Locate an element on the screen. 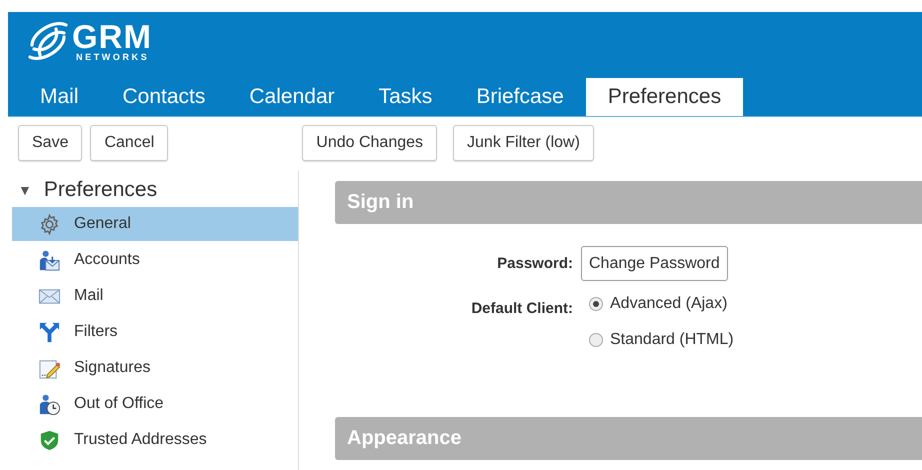 Image resolution: width=922 pixels, height=470 pixels. expand-arrow-icon: ▼ is located at coordinates (25, 190).